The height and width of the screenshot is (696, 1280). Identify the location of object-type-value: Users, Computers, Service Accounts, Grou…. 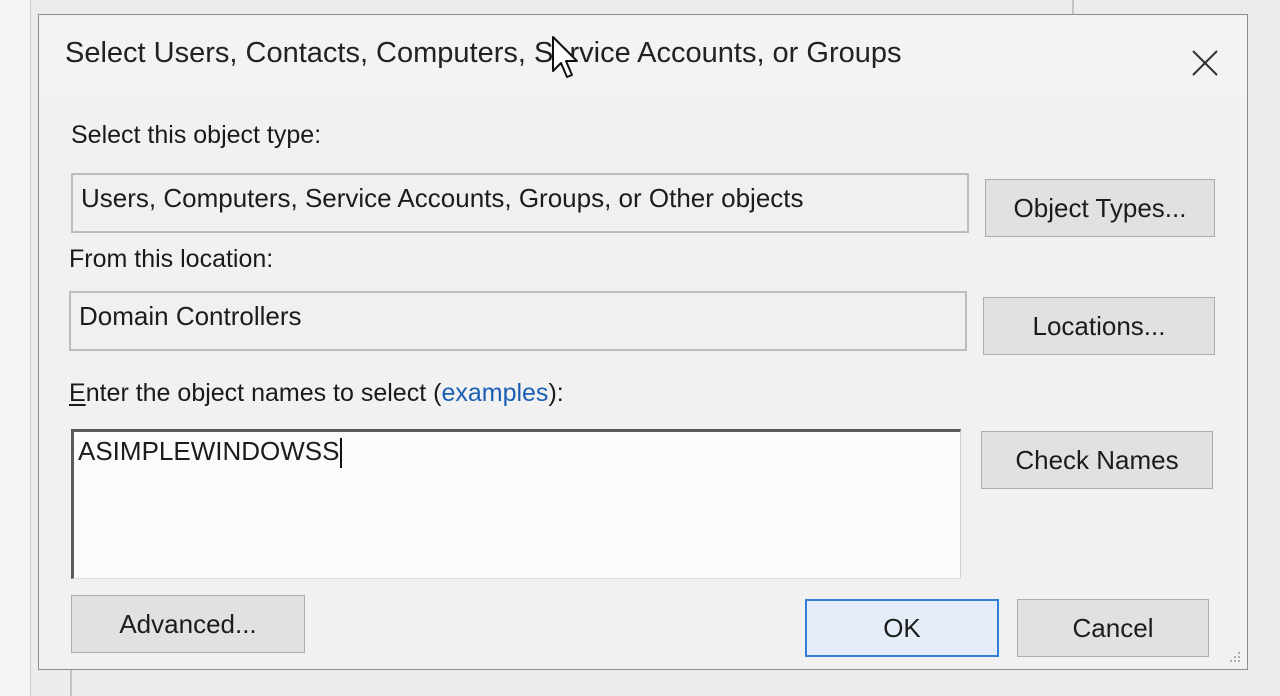
(442, 198).